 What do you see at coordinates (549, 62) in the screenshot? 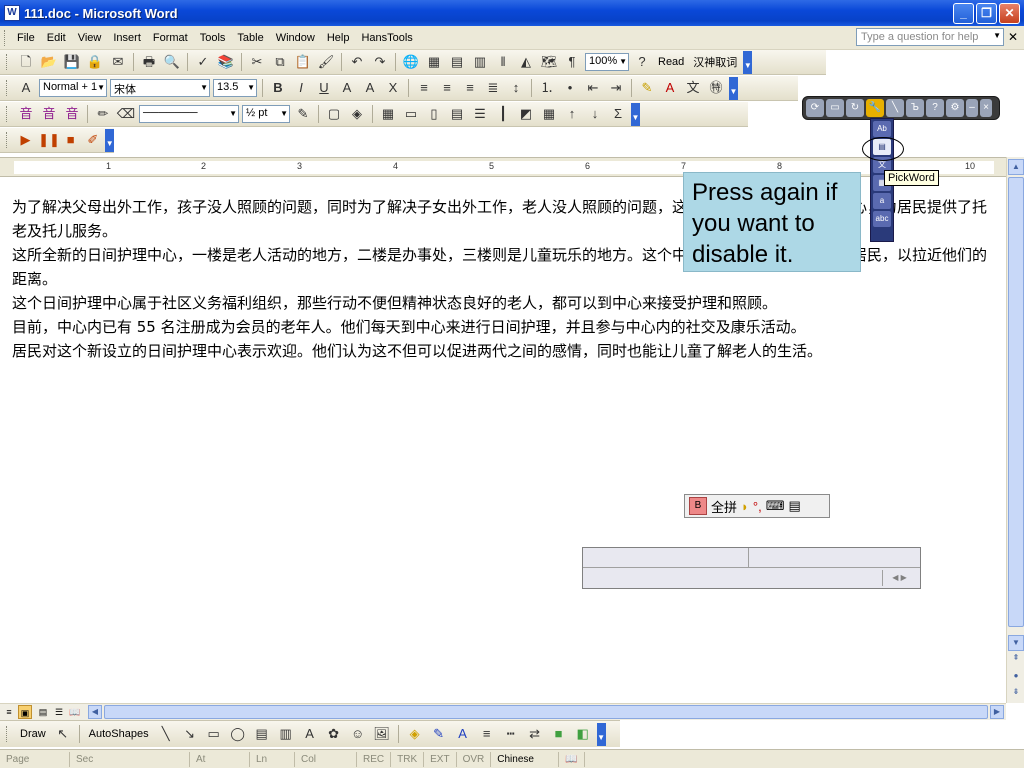
I see `document-map-icon: 🗺` at bounding box center [549, 62].